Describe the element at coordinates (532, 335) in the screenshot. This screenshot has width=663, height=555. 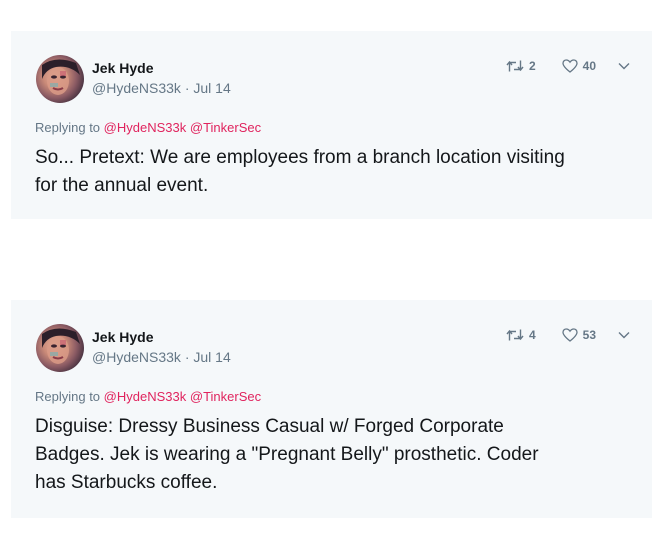
I see `retweet-count: 4` at that location.